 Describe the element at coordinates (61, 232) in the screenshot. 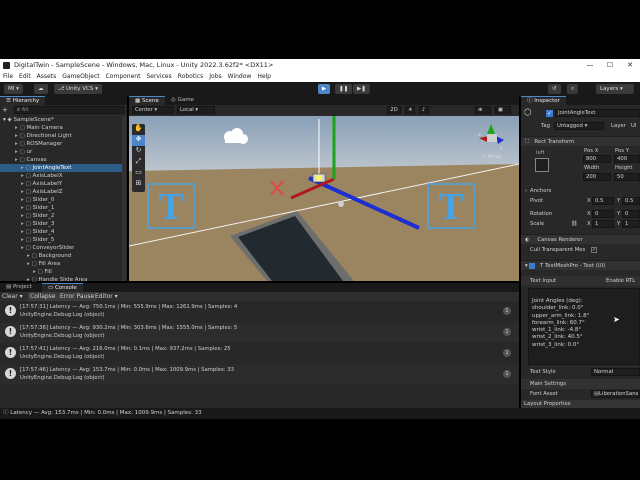

I see `hierarchy-item: ▸ ▢ Slider_4` at that location.